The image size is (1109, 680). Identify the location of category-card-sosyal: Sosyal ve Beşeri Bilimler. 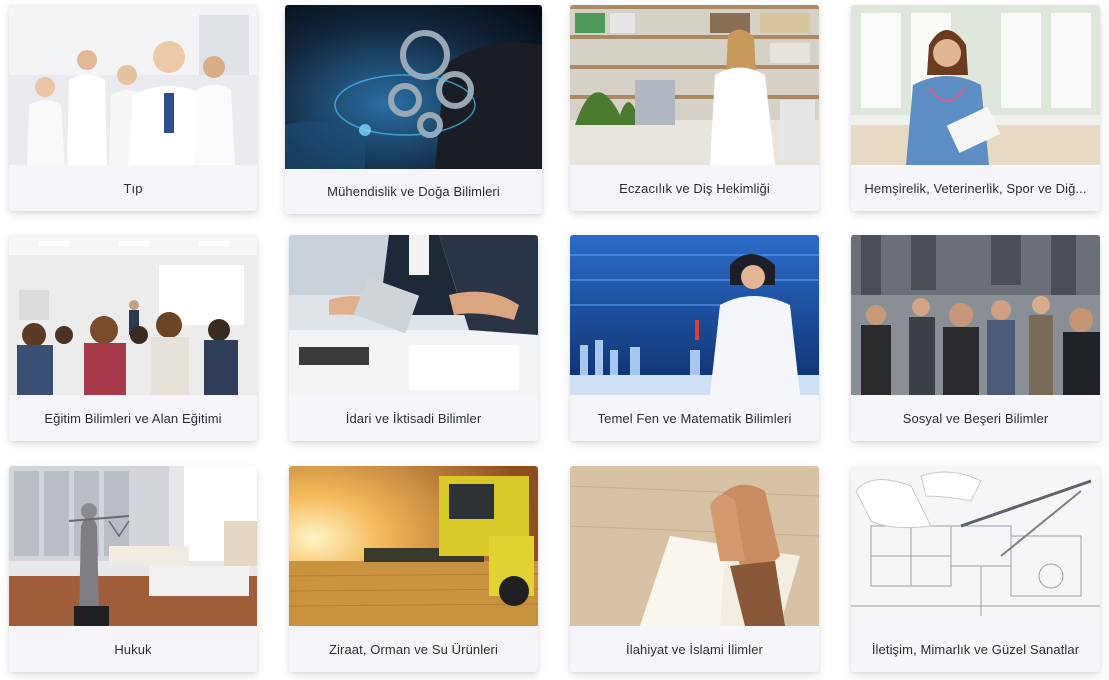
(975, 338).